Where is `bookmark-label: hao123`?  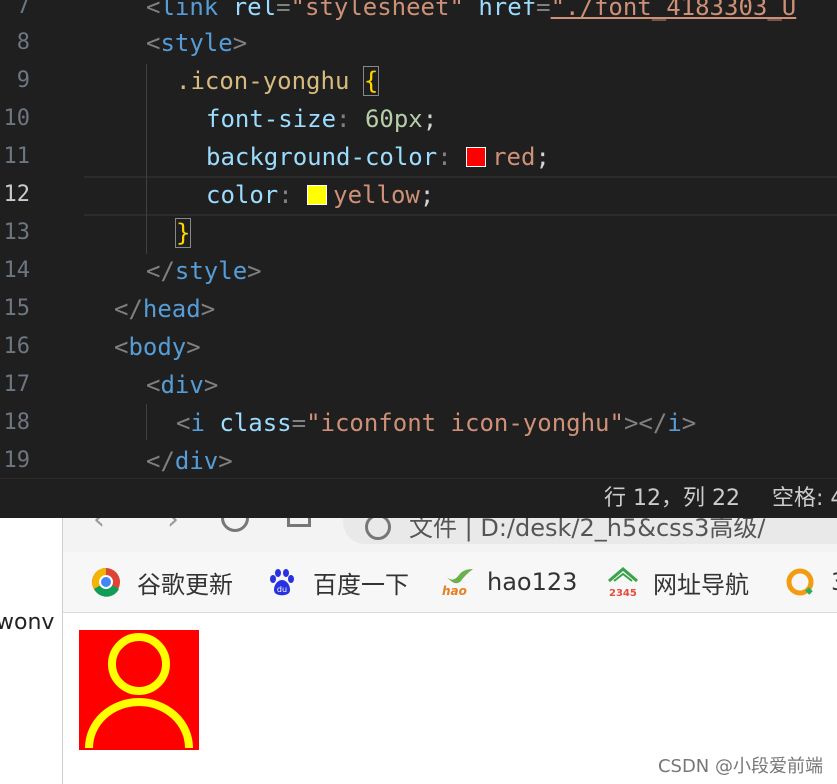 bookmark-label: hao123 is located at coordinates (532, 582).